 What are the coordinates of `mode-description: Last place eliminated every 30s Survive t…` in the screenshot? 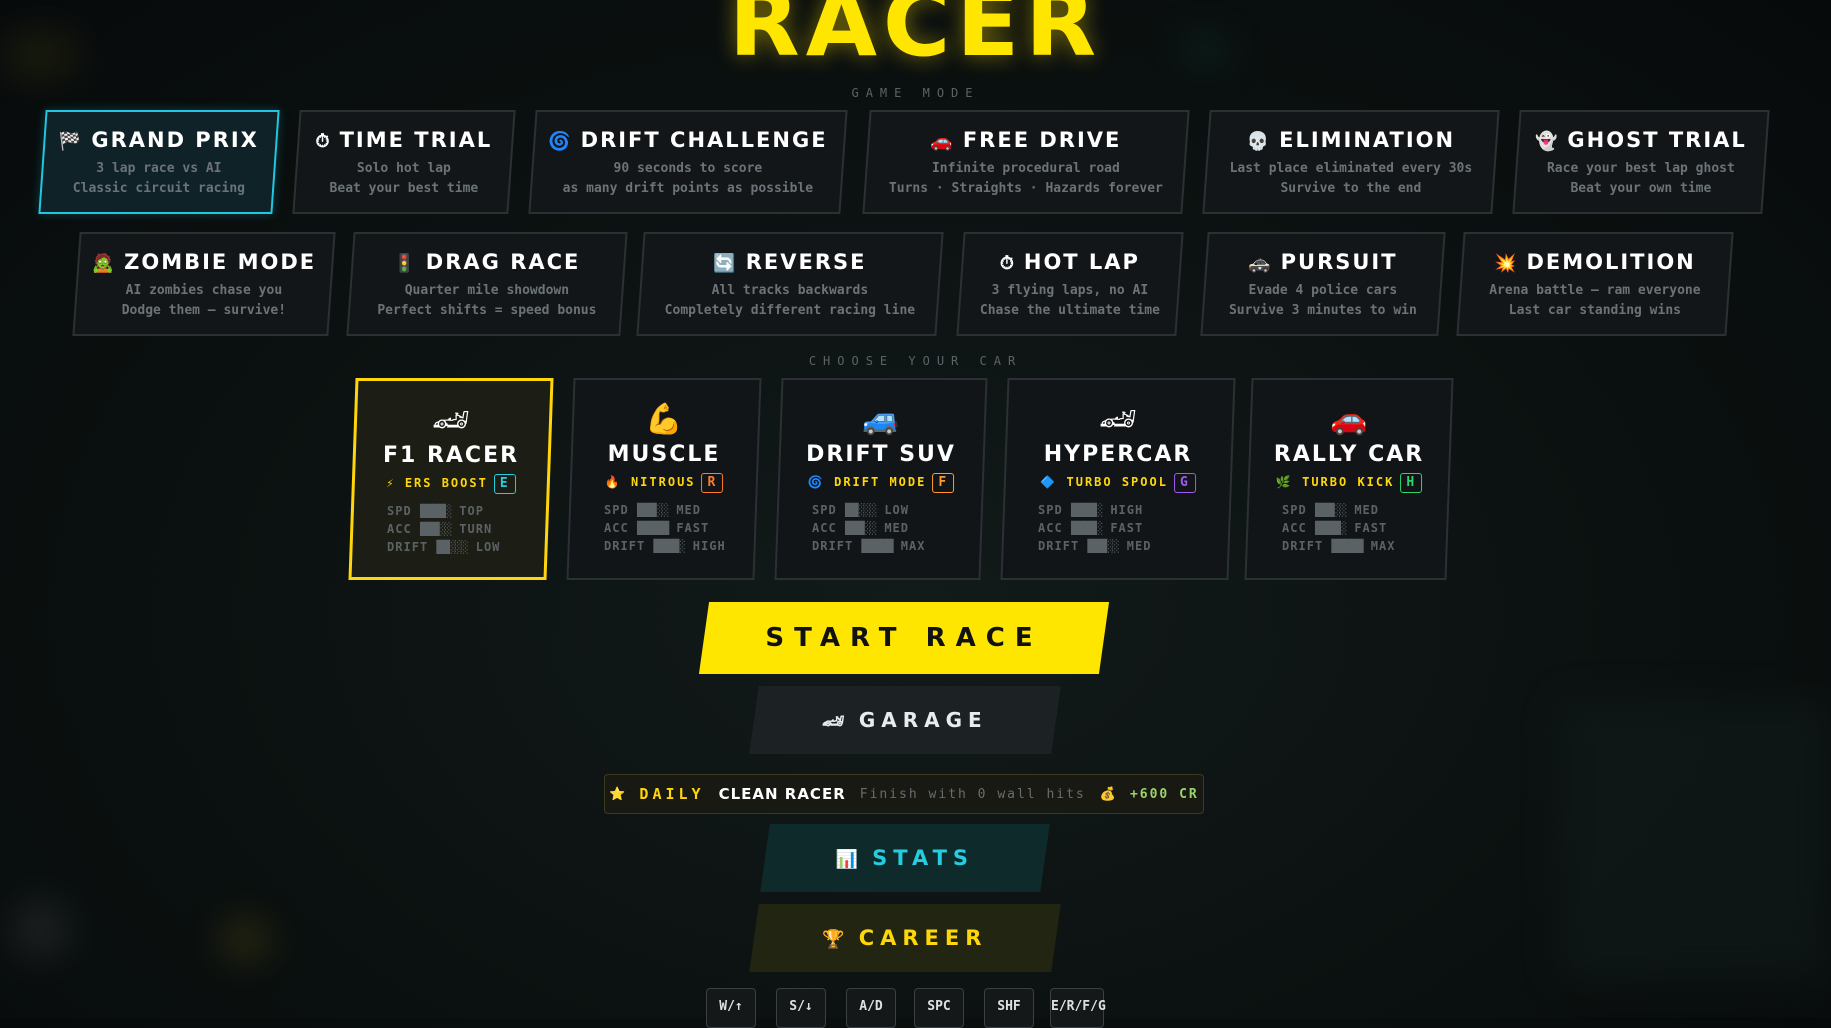 It's located at (1351, 179).